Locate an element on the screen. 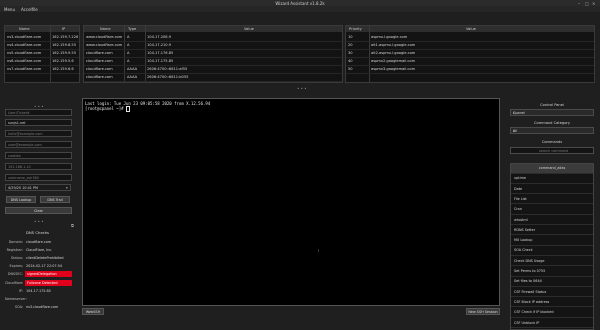 The height and width of the screenshot is (330, 600). email-input: hello@example.com is located at coordinates (38, 133).